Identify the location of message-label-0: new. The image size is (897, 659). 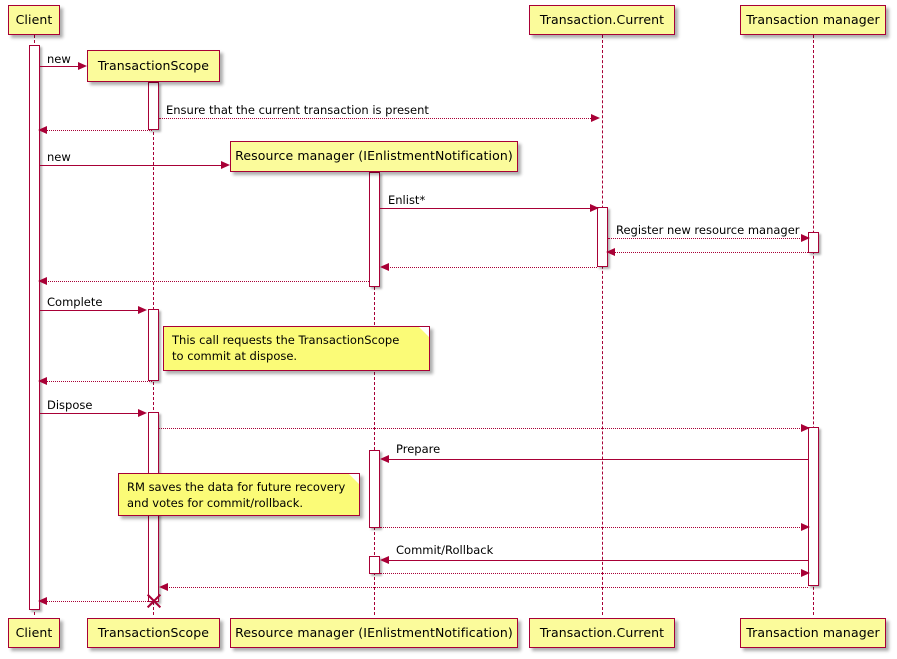
(59, 59).